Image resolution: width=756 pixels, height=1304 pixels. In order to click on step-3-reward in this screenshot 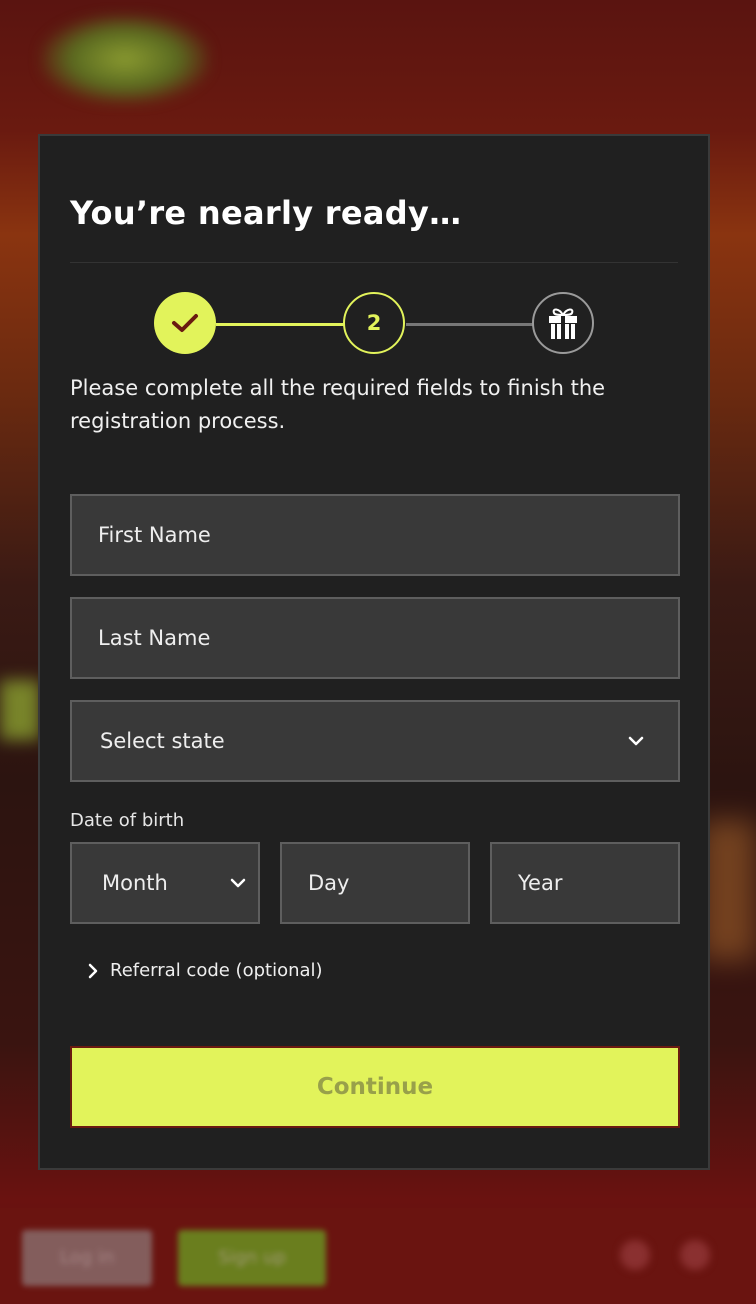, I will do `click(563, 323)`.